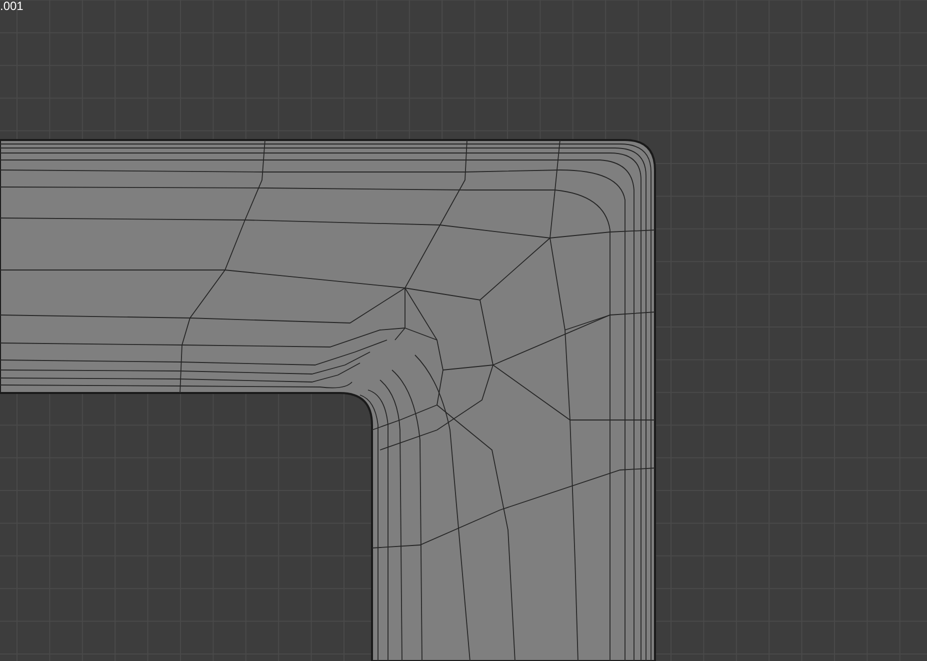 This screenshot has width=927, height=661. Describe the element at coordinates (12, 6) in the screenshot. I see `overlay-label: .001` at that location.